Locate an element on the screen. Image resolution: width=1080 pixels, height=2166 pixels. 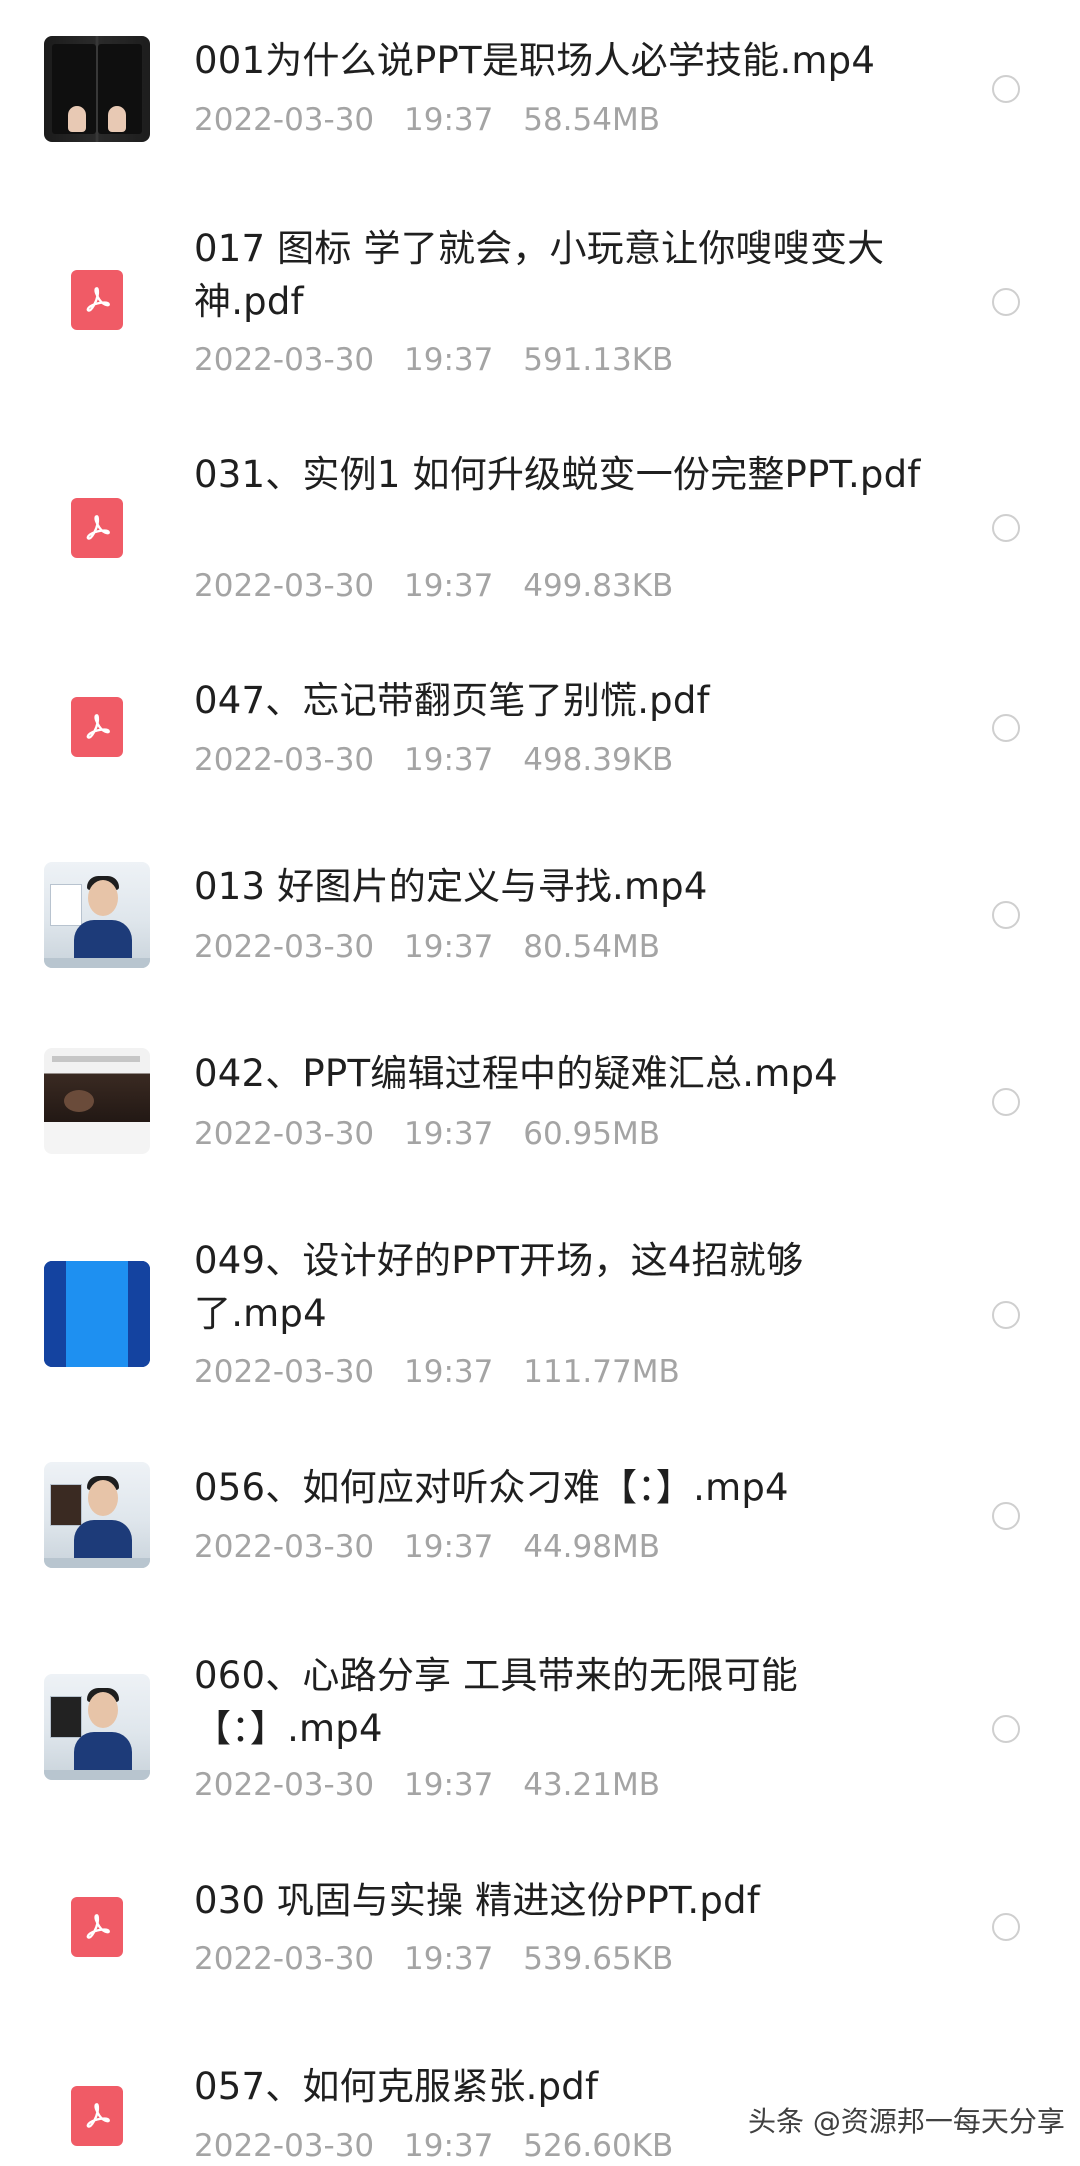
file-name: 060、心路分享 工具带来的无限可能【：】.mp4 is located at coordinates (496, 1702).